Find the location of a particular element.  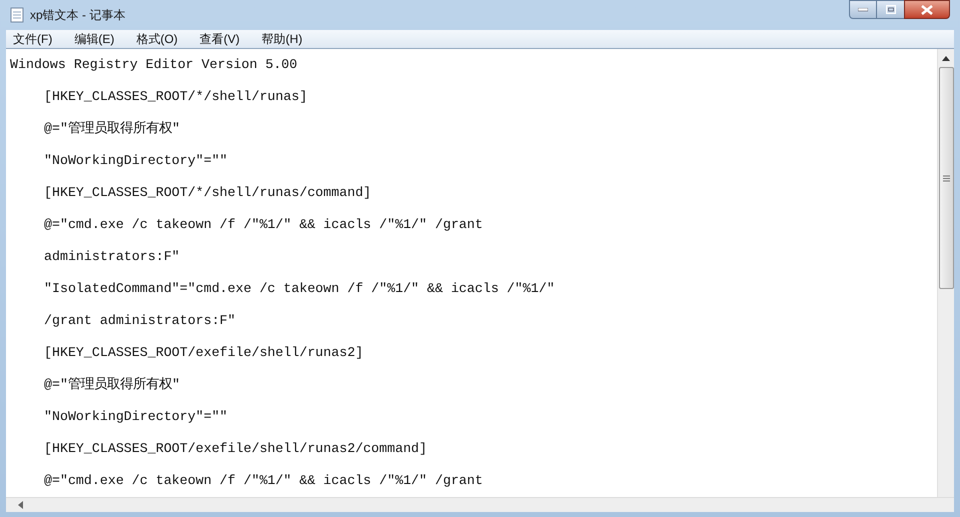

window-title: xp错文本 - 记事本 is located at coordinates (78, 15).